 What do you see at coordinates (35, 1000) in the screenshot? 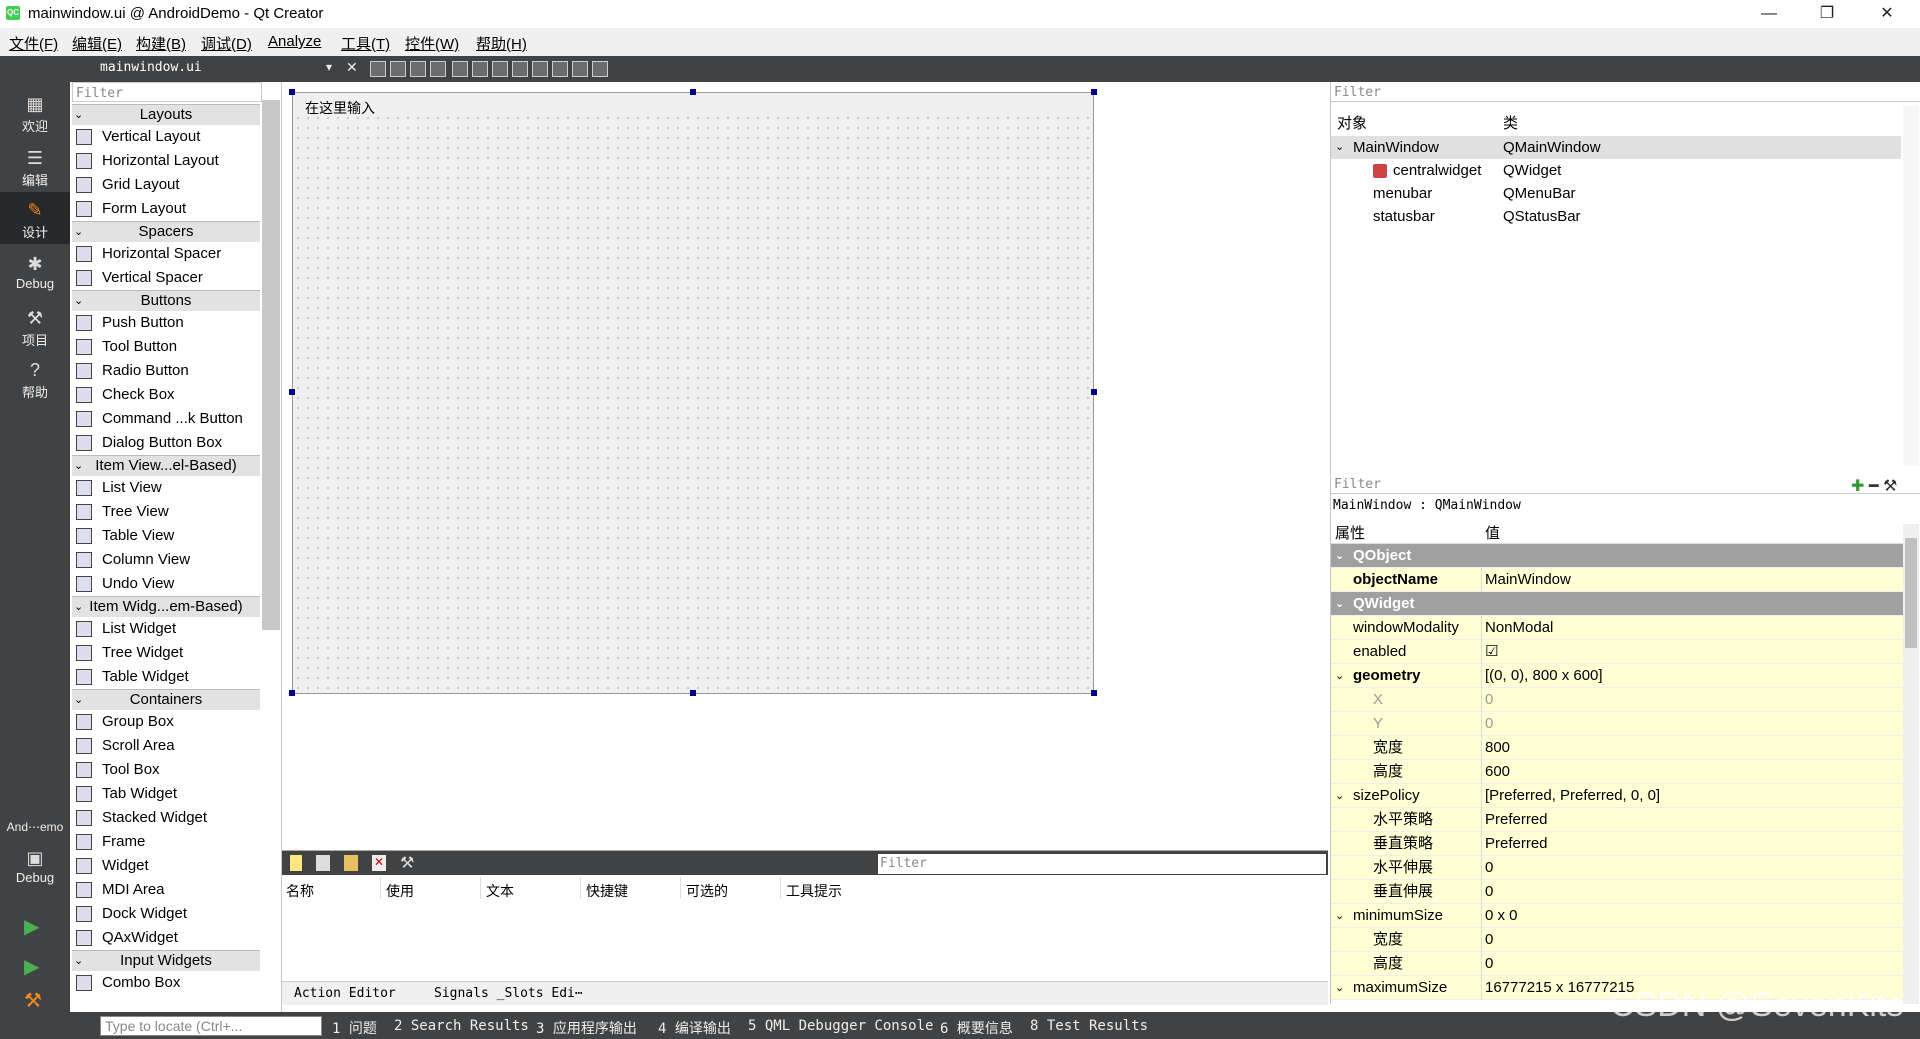
I see `build-icon: ⚒` at bounding box center [35, 1000].